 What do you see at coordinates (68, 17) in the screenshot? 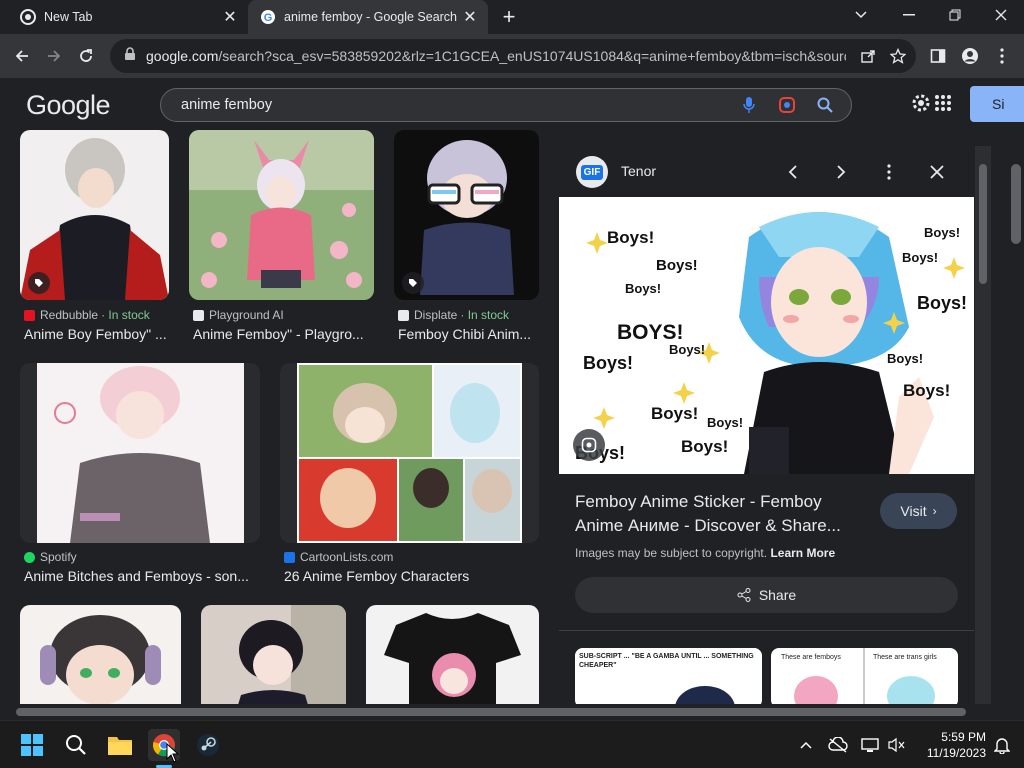
I see `tab-title: New Tab` at bounding box center [68, 17].